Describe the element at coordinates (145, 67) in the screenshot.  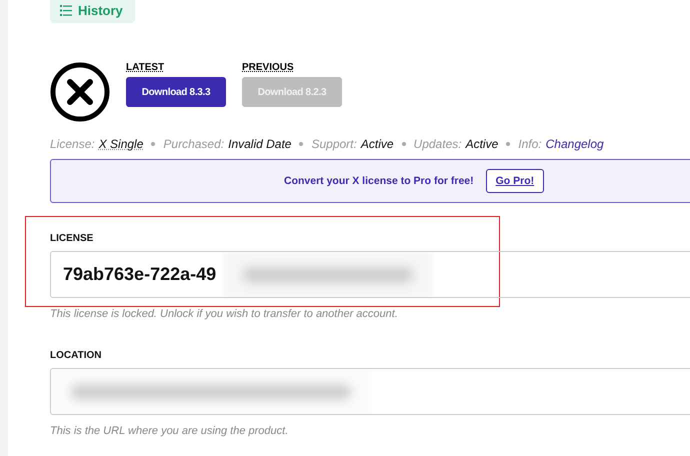
I see `version-heading: LATEST` at that location.